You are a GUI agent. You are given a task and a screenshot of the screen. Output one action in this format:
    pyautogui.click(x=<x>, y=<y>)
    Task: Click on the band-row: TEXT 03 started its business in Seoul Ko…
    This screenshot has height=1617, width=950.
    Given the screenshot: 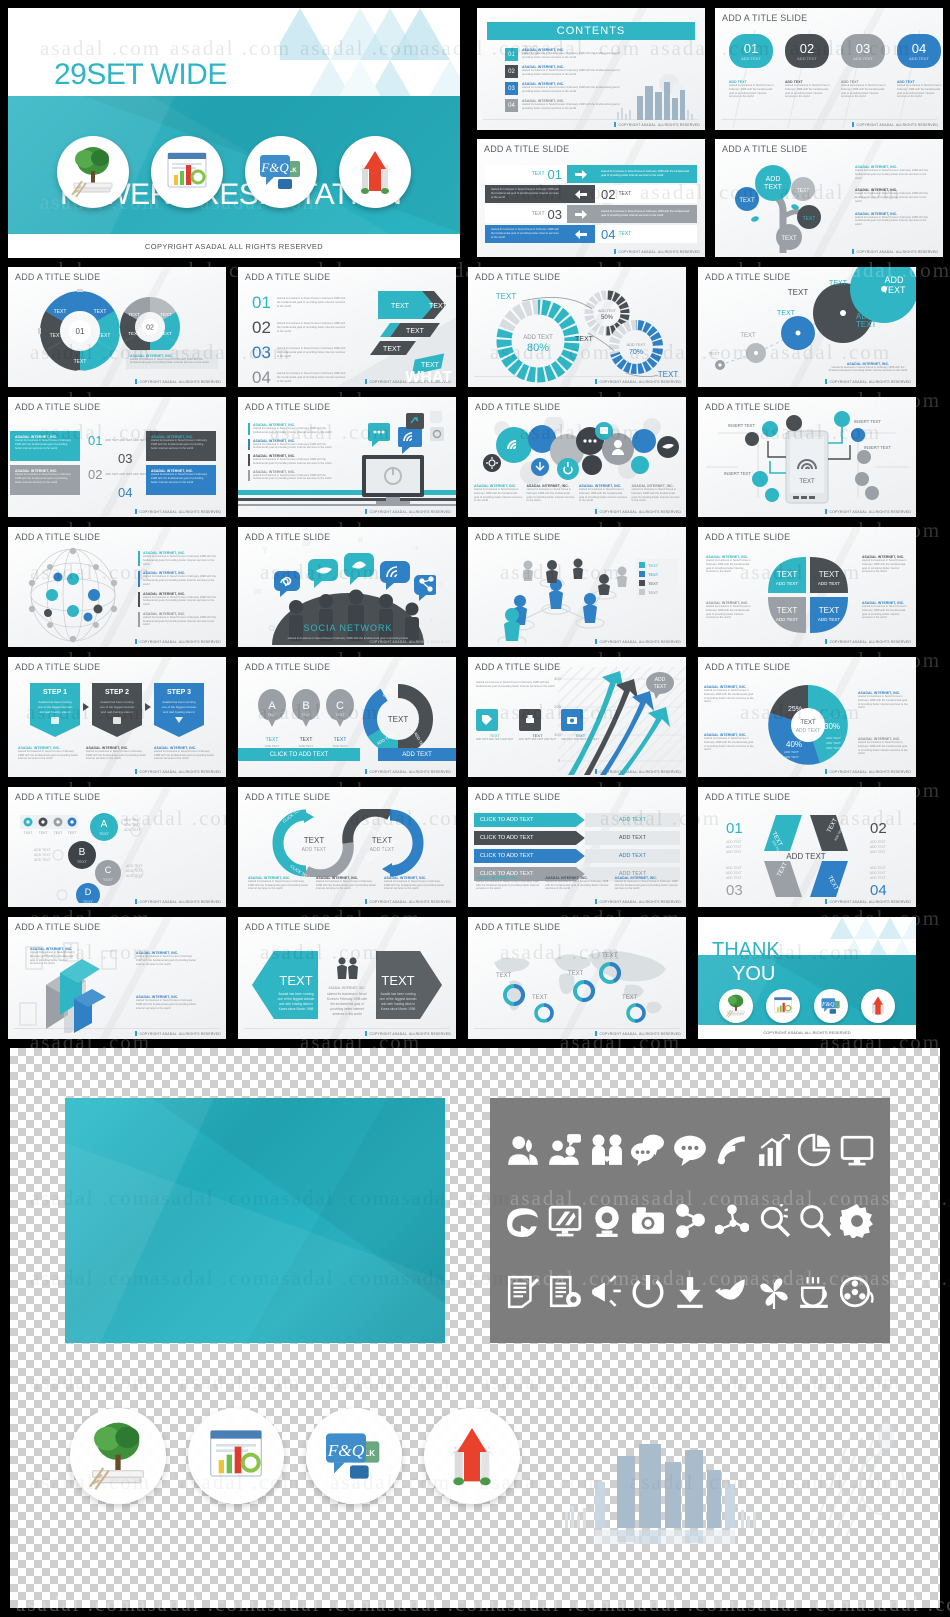 What is the action you would take?
    pyautogui.click(x=591, y=214)
    